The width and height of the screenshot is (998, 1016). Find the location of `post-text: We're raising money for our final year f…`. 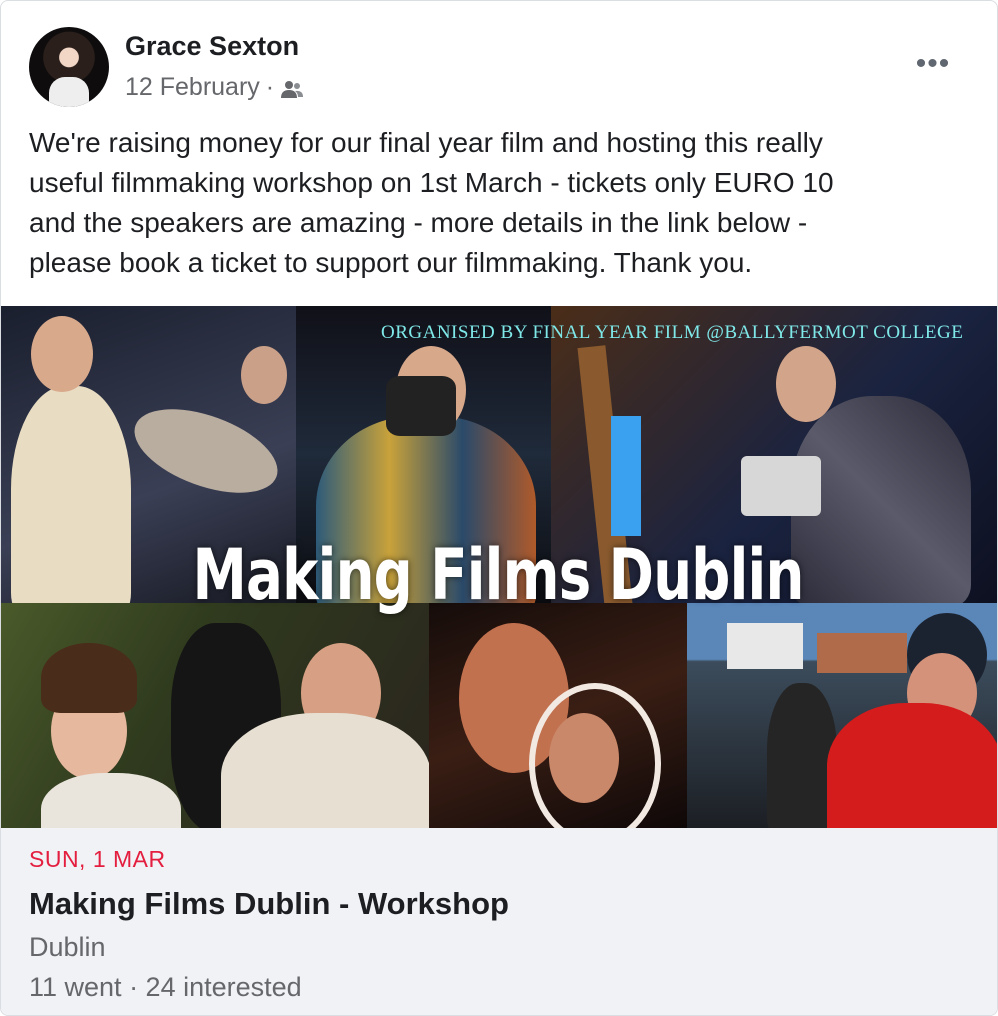

post-text: We're raising money for our final year f… is located at coordinates (499, 203).